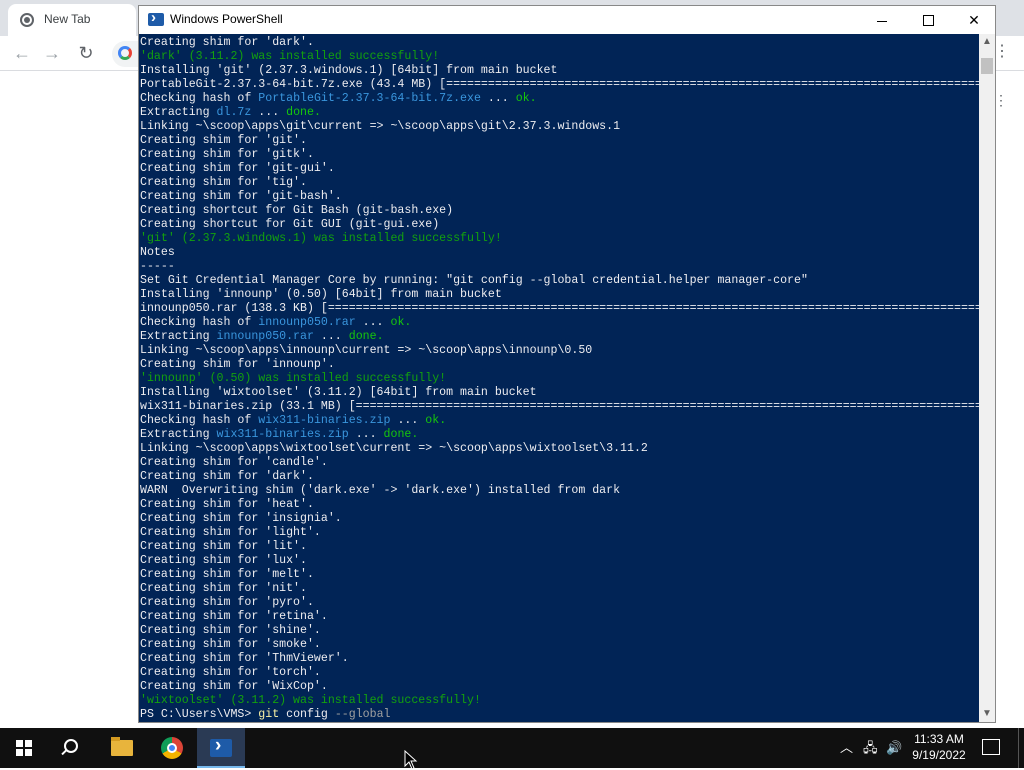 The image size is (1024, 770). What do you see at coordinates (559, 197) in the screenshot?
I see `console-line: Creating shim for 'git-bash'.` at bounding box center [559, 197].